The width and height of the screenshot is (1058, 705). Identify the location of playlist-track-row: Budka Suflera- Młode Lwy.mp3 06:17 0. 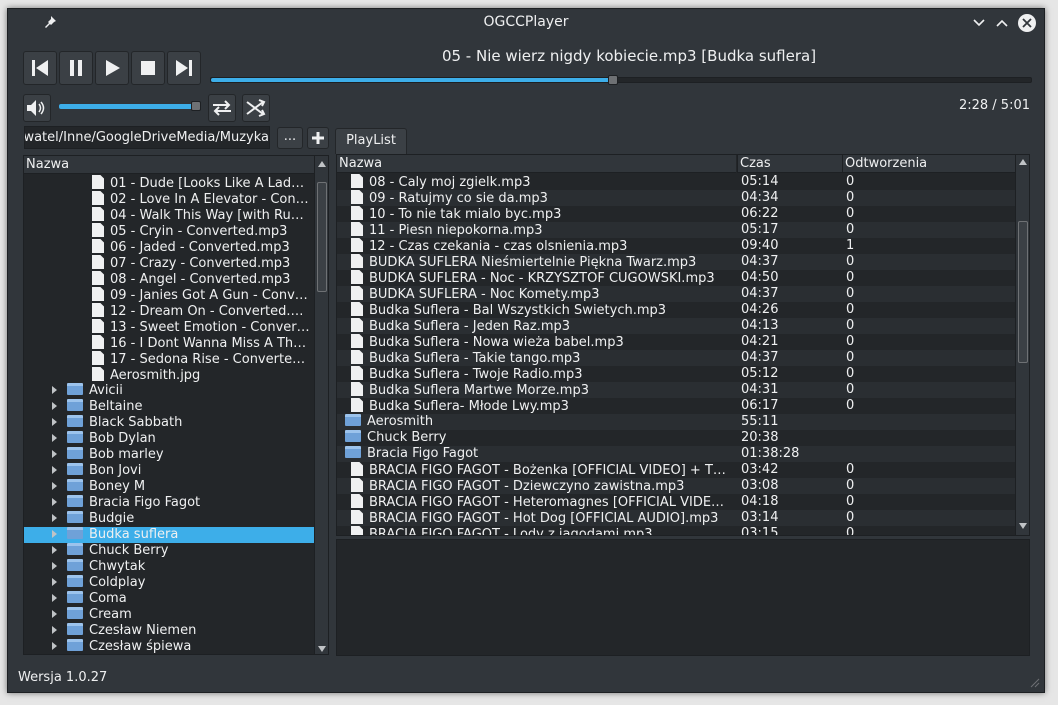
(676, 406).